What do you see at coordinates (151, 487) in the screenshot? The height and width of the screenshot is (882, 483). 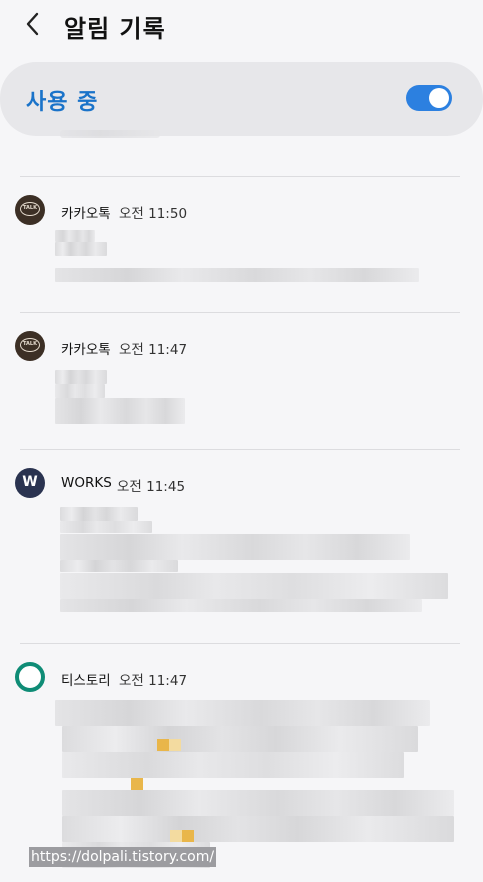 I see `notification-time: 오전 11:45` at bounding box center [151, 487].